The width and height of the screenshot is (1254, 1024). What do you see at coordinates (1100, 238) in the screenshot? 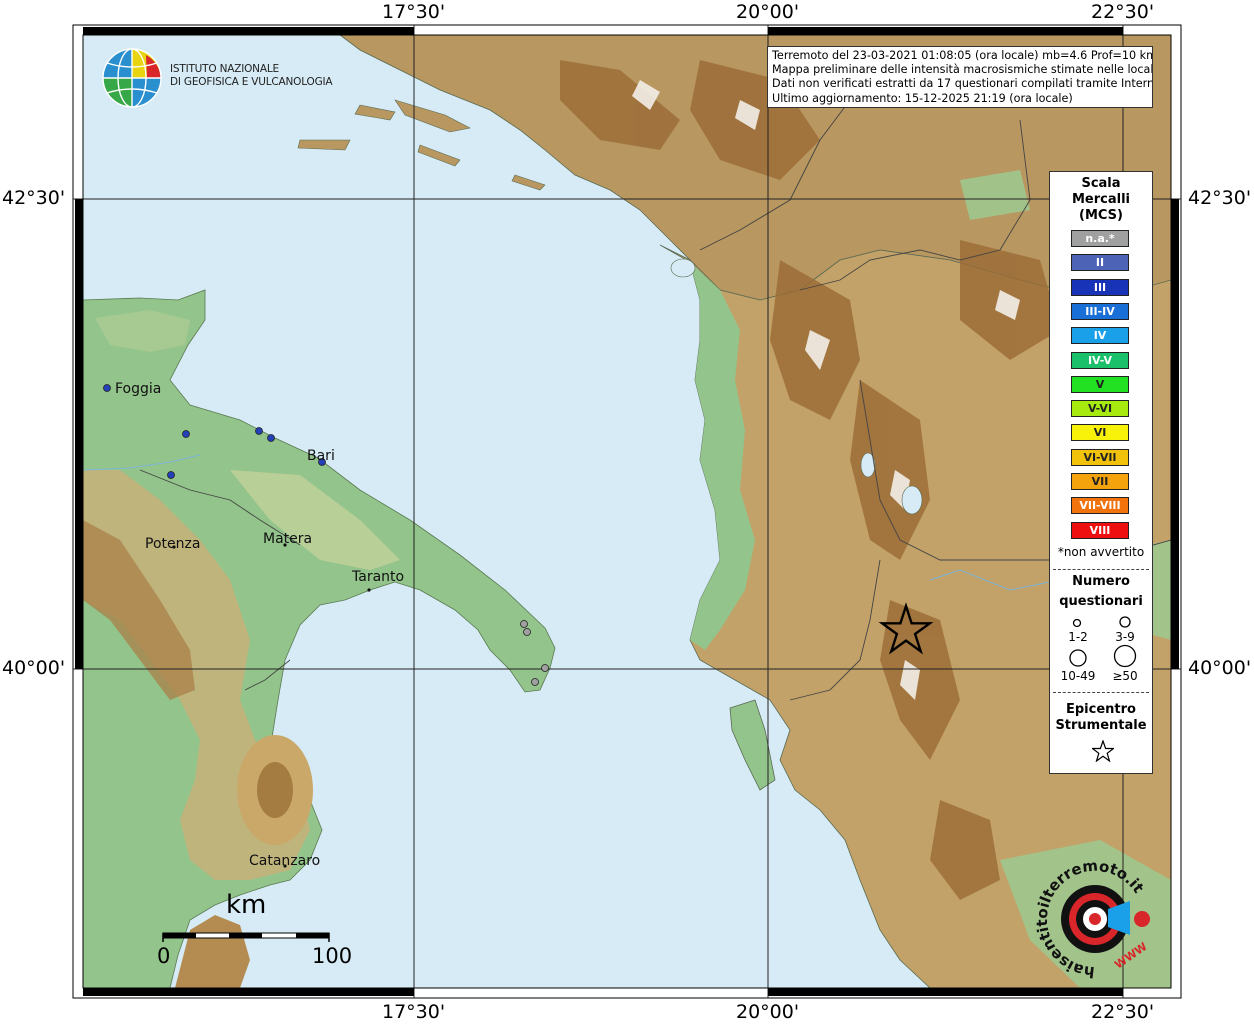
I see `mcs-swatch-n-a: n.a.*` at bounding box center [1100, 238].